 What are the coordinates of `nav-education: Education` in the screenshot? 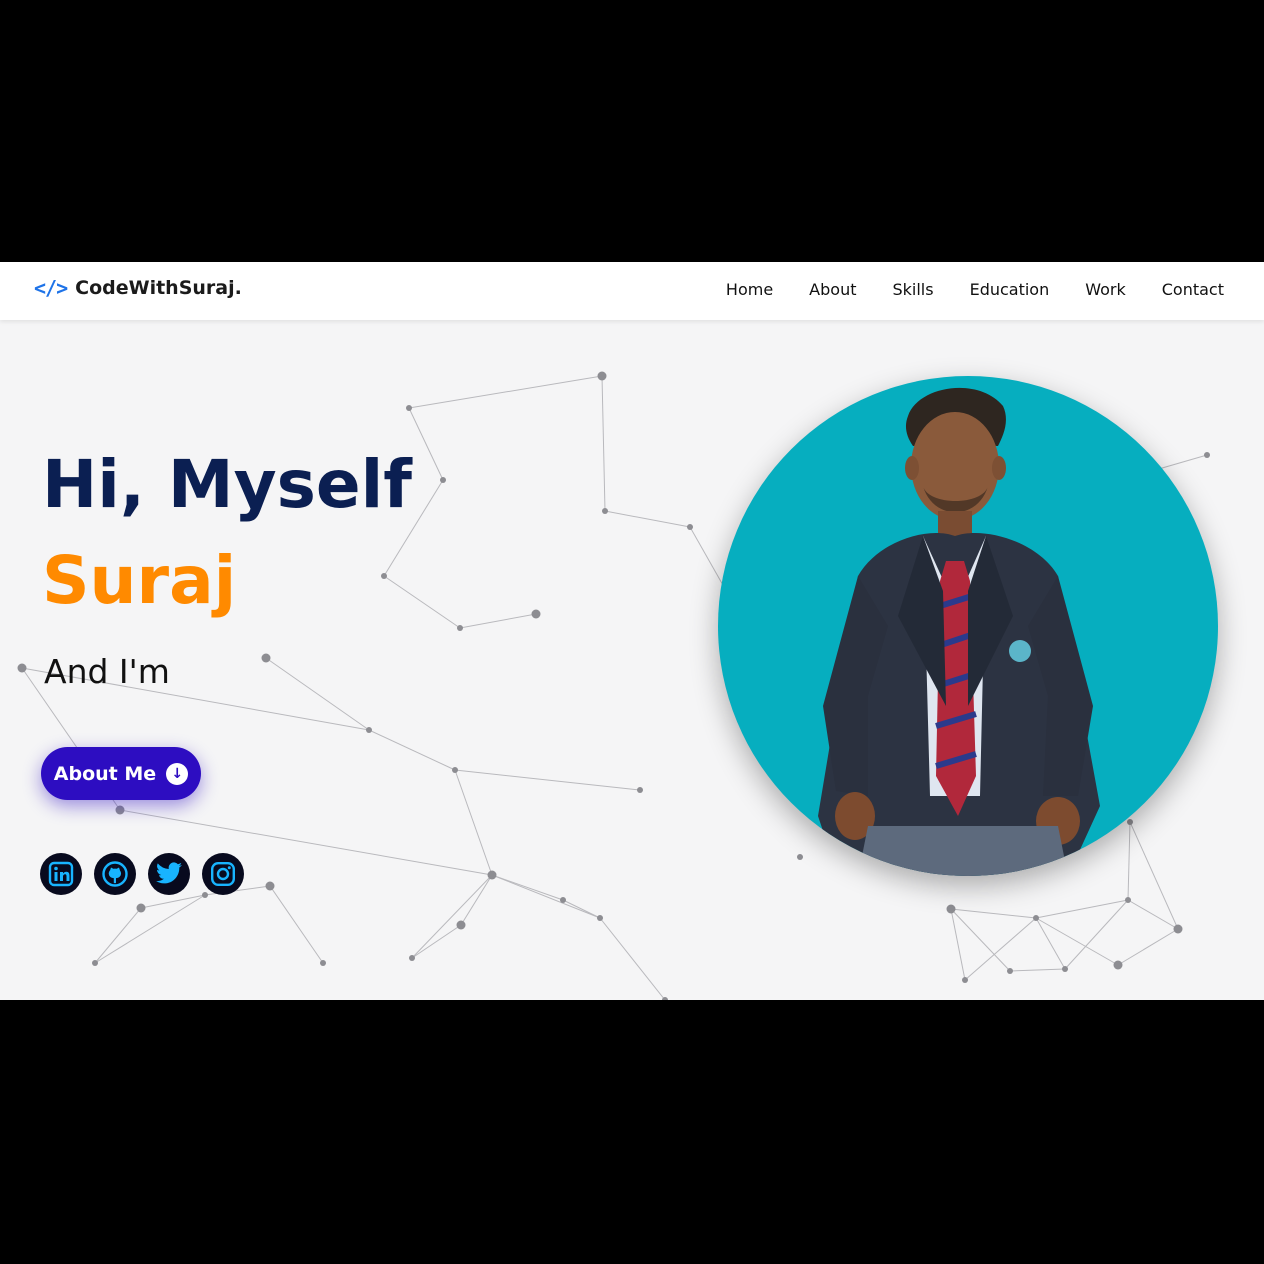 It's located at (1010, 289).